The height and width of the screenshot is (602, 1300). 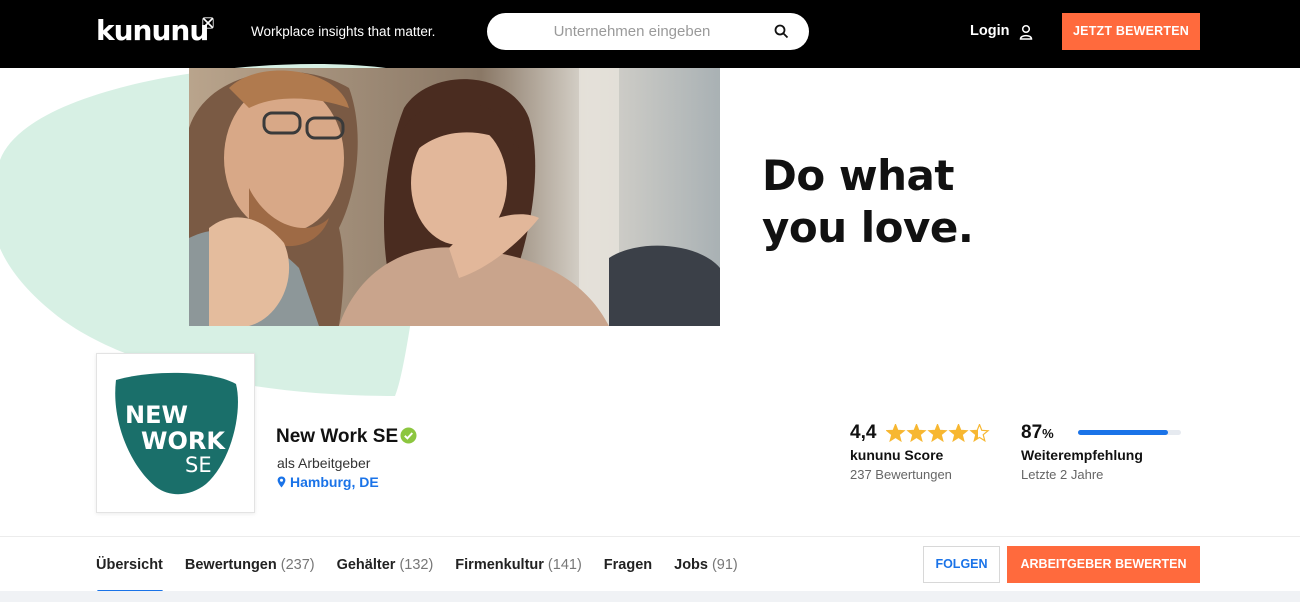 What do you see at coordinates (208, 23) in the screenshot?
I see `logo-mark-icon` at bounding box center [208, 23].